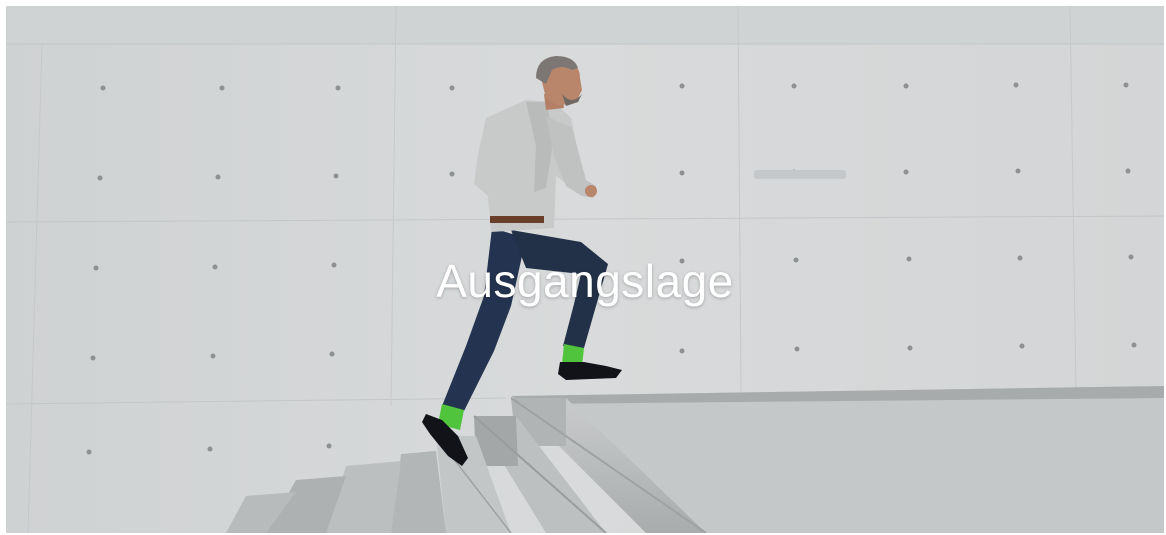 This screenshot has width=1166, height=535. What do you see at coordinates (800, 174) in the screenshot?
I see `wall-stain` at bounding box center [800, 174].